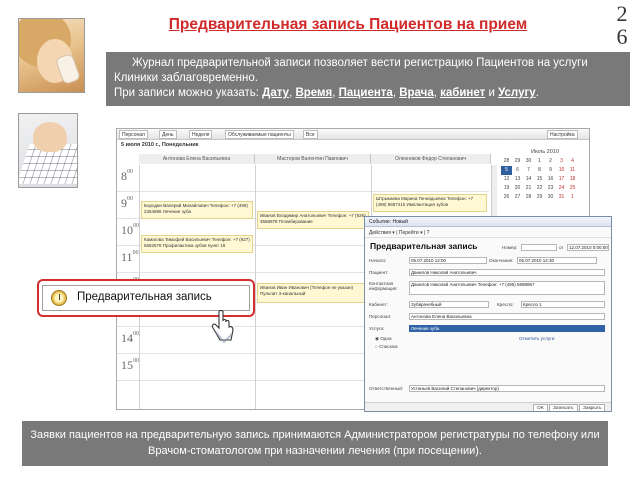 The image size is (640, 480). What do you see at coordinates (197, 159) in the screenshot?
I see `doctor-column-header: Антонова Елена Васильевна` at bounding box center [197, 159].